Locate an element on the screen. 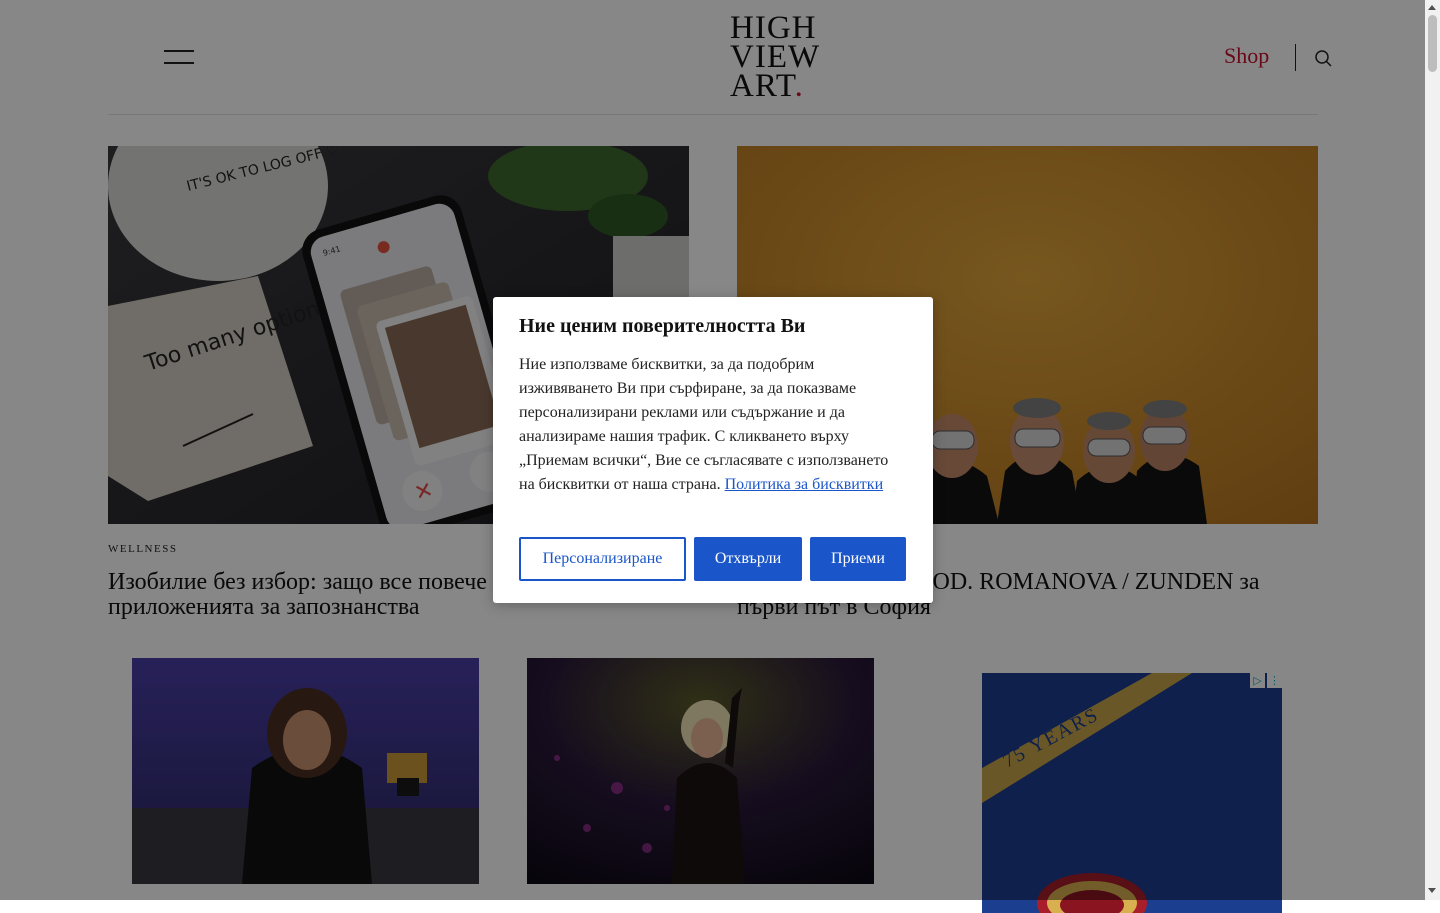 Image resolution: width=1440 pixels, height=913 pixels. scroll-up-arrow-icon is located at coordinates (1432, 7).